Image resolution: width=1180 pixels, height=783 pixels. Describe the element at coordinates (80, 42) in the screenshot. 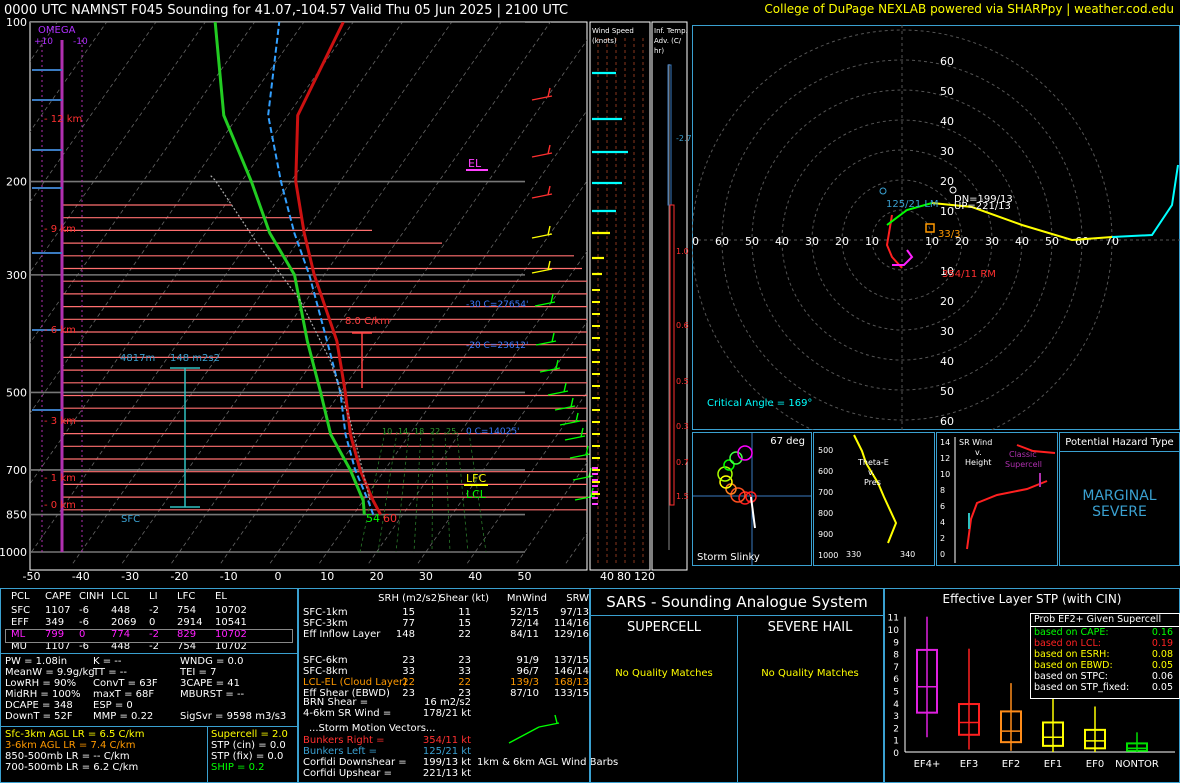

I see `omega-tick: -10` at that location.